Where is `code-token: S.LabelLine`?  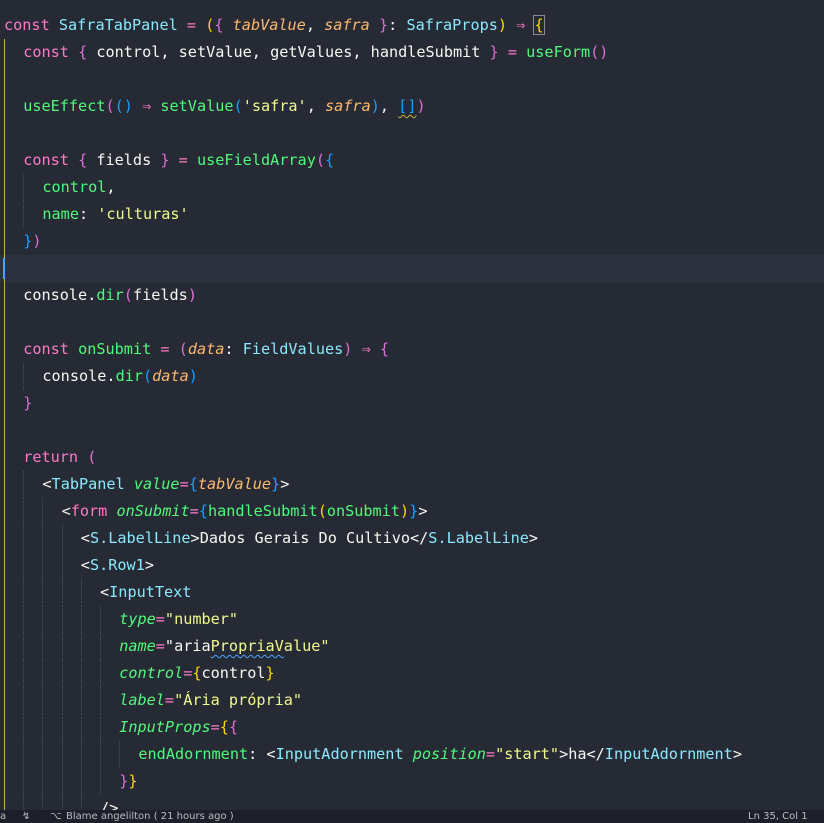 code-token: S.LabelLine is located at coordinates (140, 538).